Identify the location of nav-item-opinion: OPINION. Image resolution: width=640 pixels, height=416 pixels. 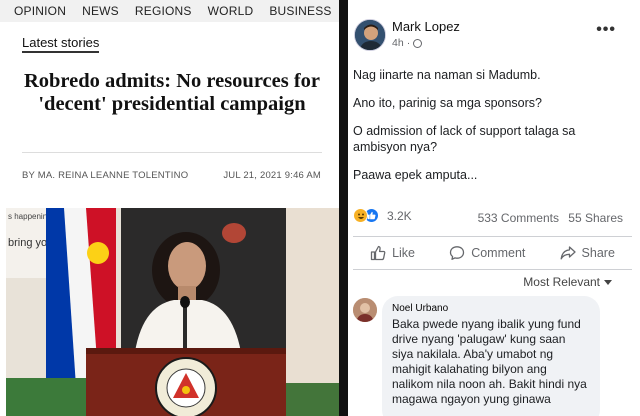
(40, 11).